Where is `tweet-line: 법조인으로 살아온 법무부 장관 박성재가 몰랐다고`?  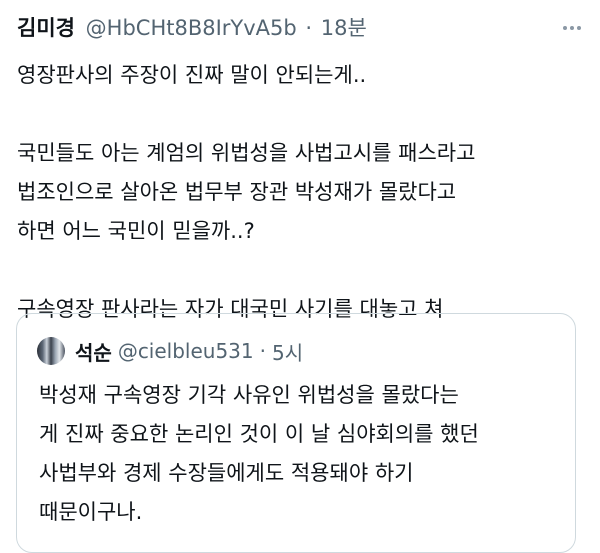
tweet-line: 법조인으로 살아온 법무부 장관 박성재가 몰랐다고 is located at coordinates (237, 192).